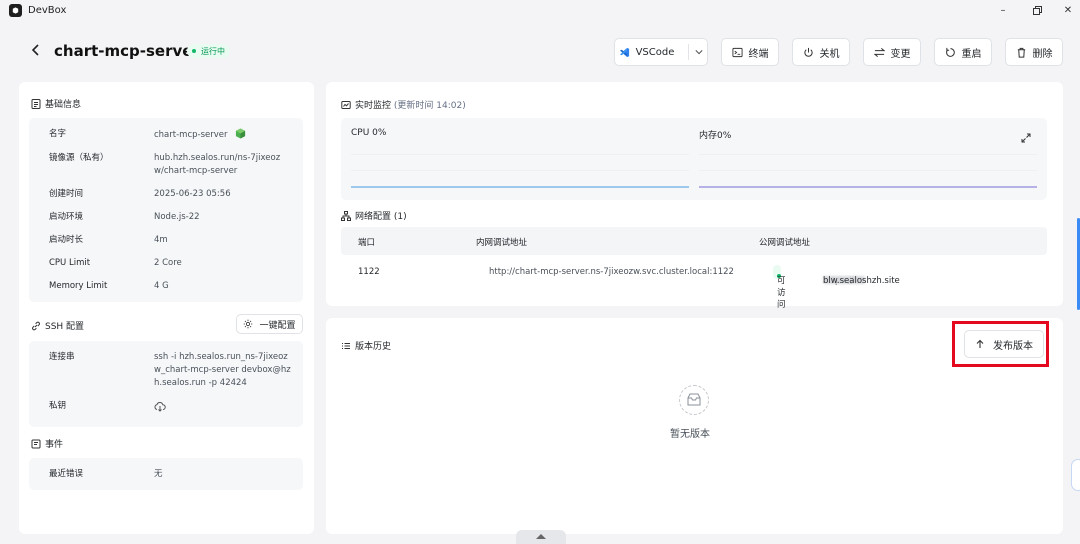 The width and height of the screenshot is (1080, 544). What do you see at coordinates (192, 194) in the screenshot?
I see `created-time-value: 2025-06-23 05:56` at bounding box center [192, 194].